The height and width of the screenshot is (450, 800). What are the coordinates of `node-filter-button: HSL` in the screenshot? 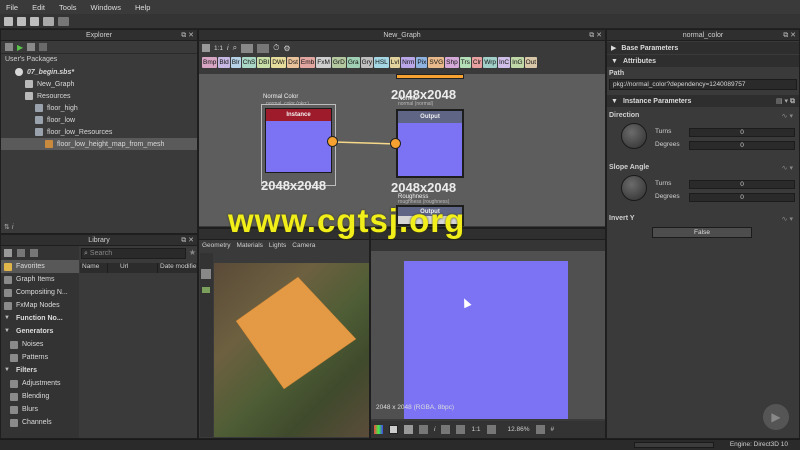 It's located at (381, 62).